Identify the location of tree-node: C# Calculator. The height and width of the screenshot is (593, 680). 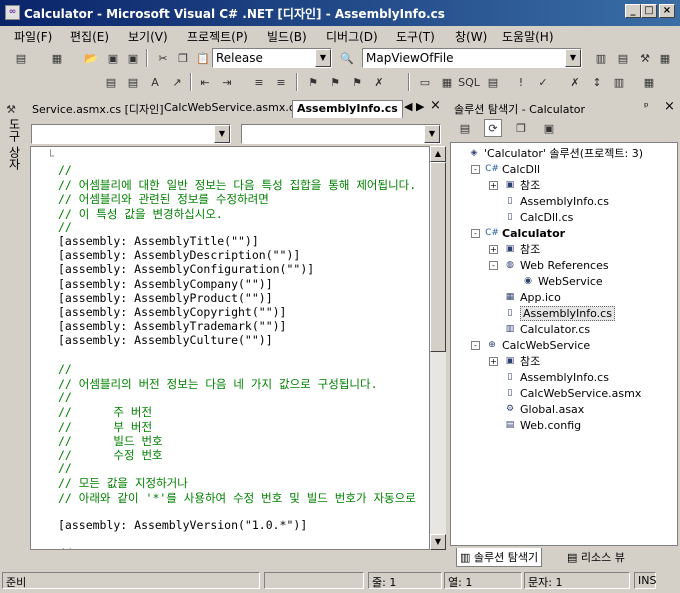
(525, 233).